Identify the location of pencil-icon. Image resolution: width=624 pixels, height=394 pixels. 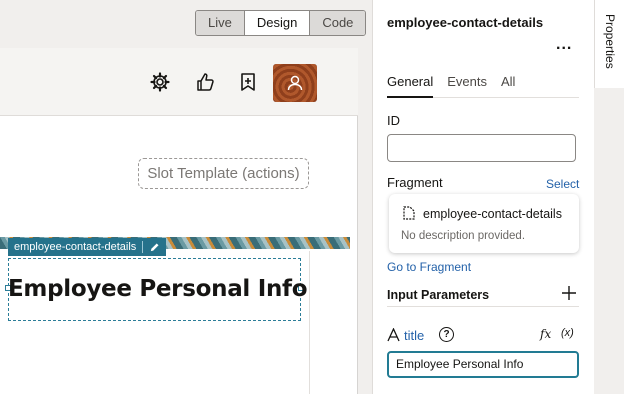
(154, 247).